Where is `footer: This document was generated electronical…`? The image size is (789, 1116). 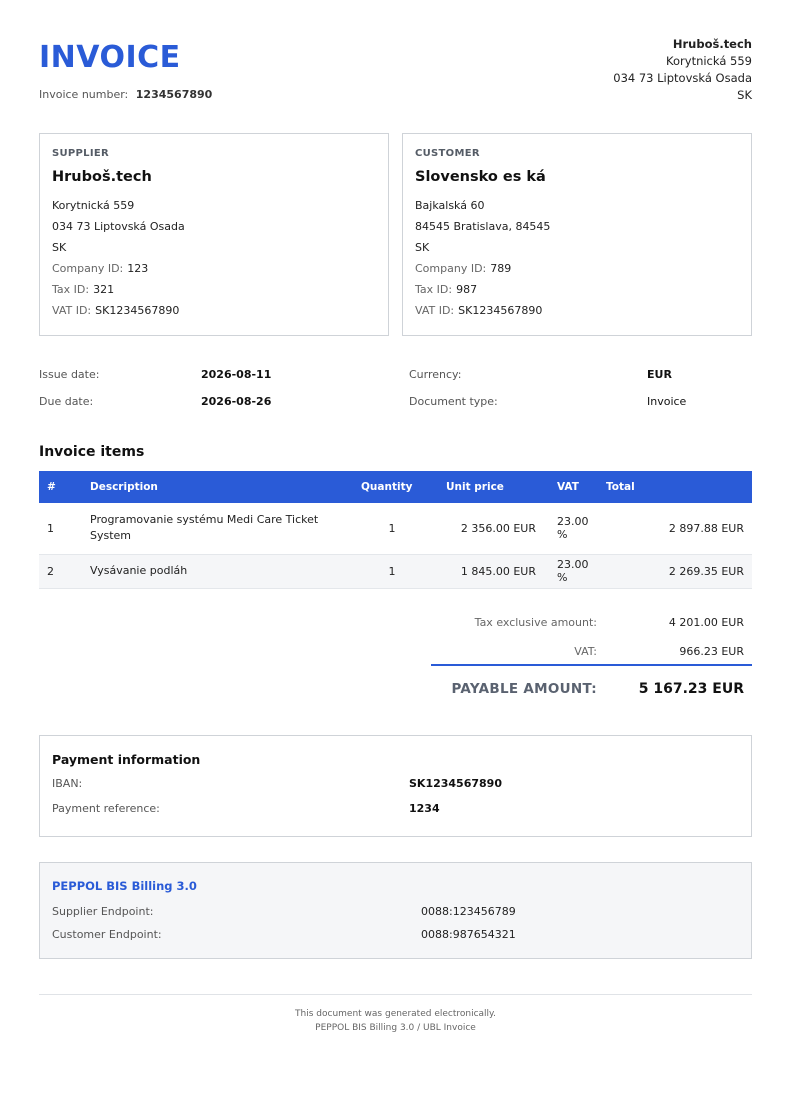 footer: This document was generated electronical… is located at coordinates (395, 1021).